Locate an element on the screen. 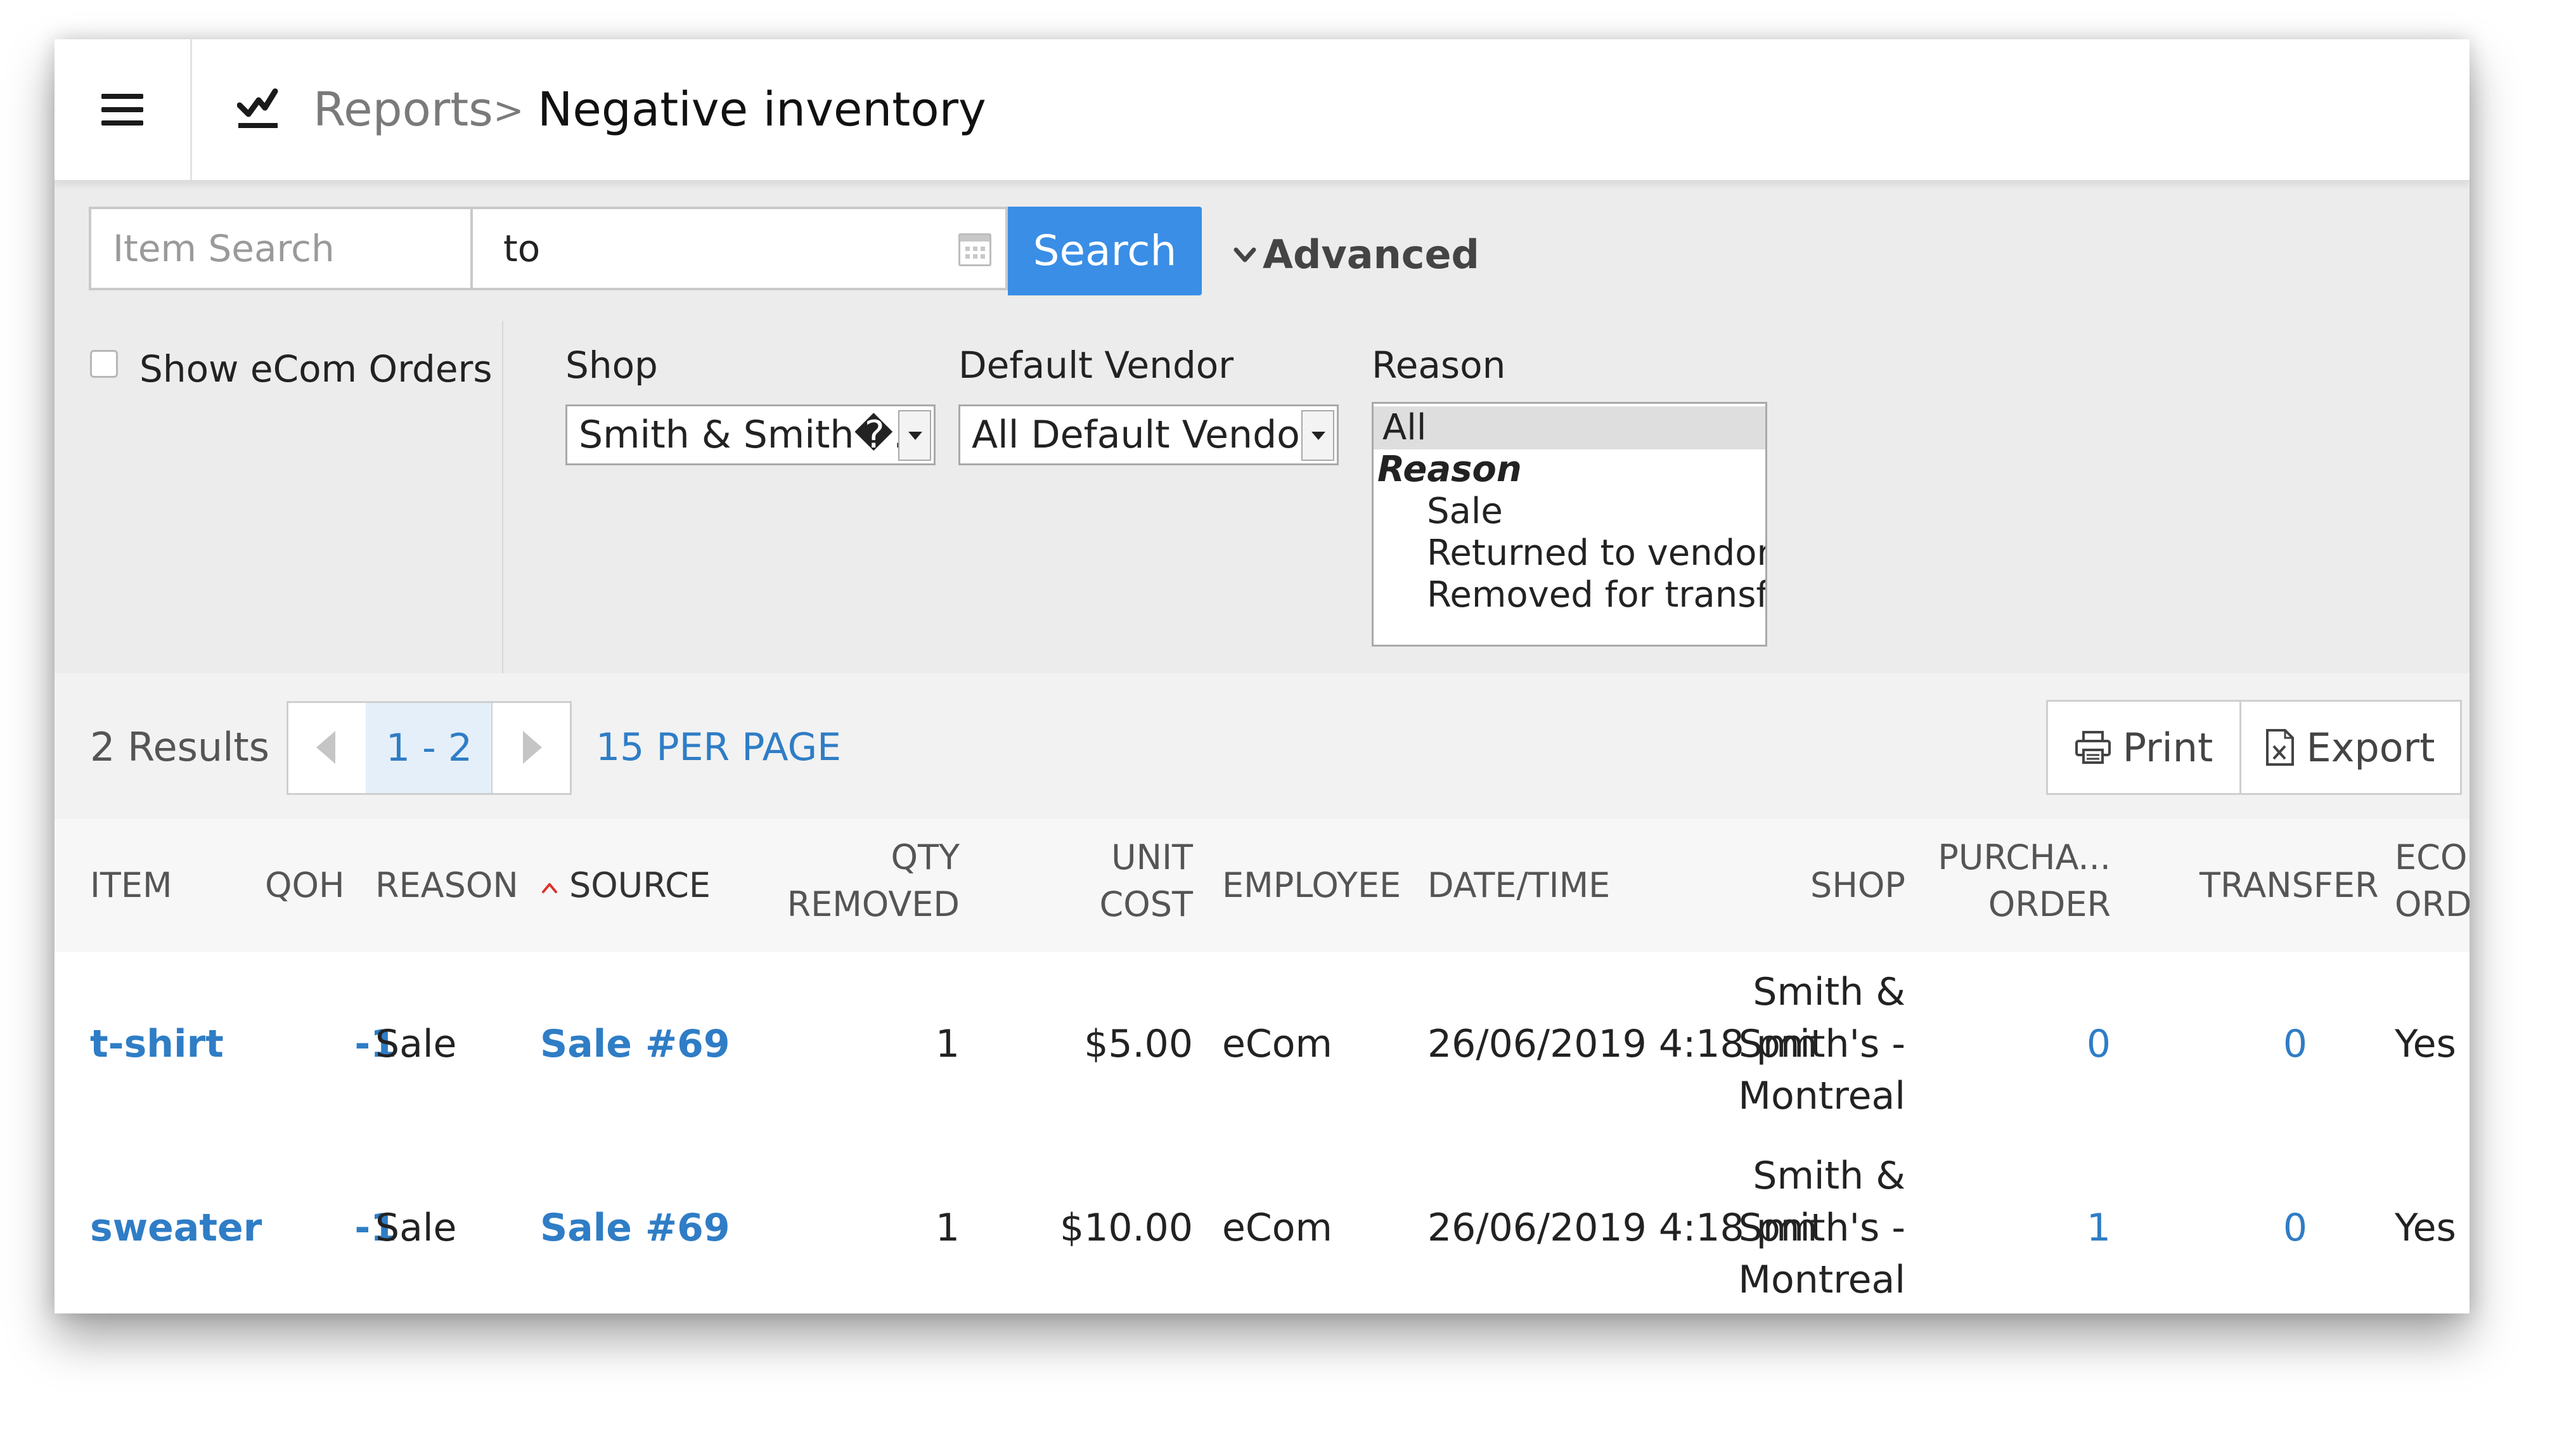  next-page-icon is located at coordinates (530, 748).